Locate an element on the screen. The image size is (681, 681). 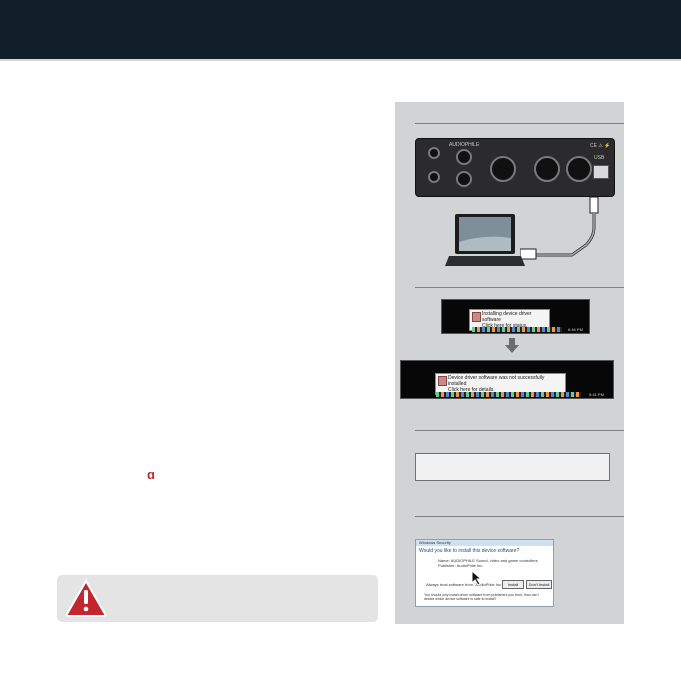
laptop-illustration is located at coordinates (485, 240).